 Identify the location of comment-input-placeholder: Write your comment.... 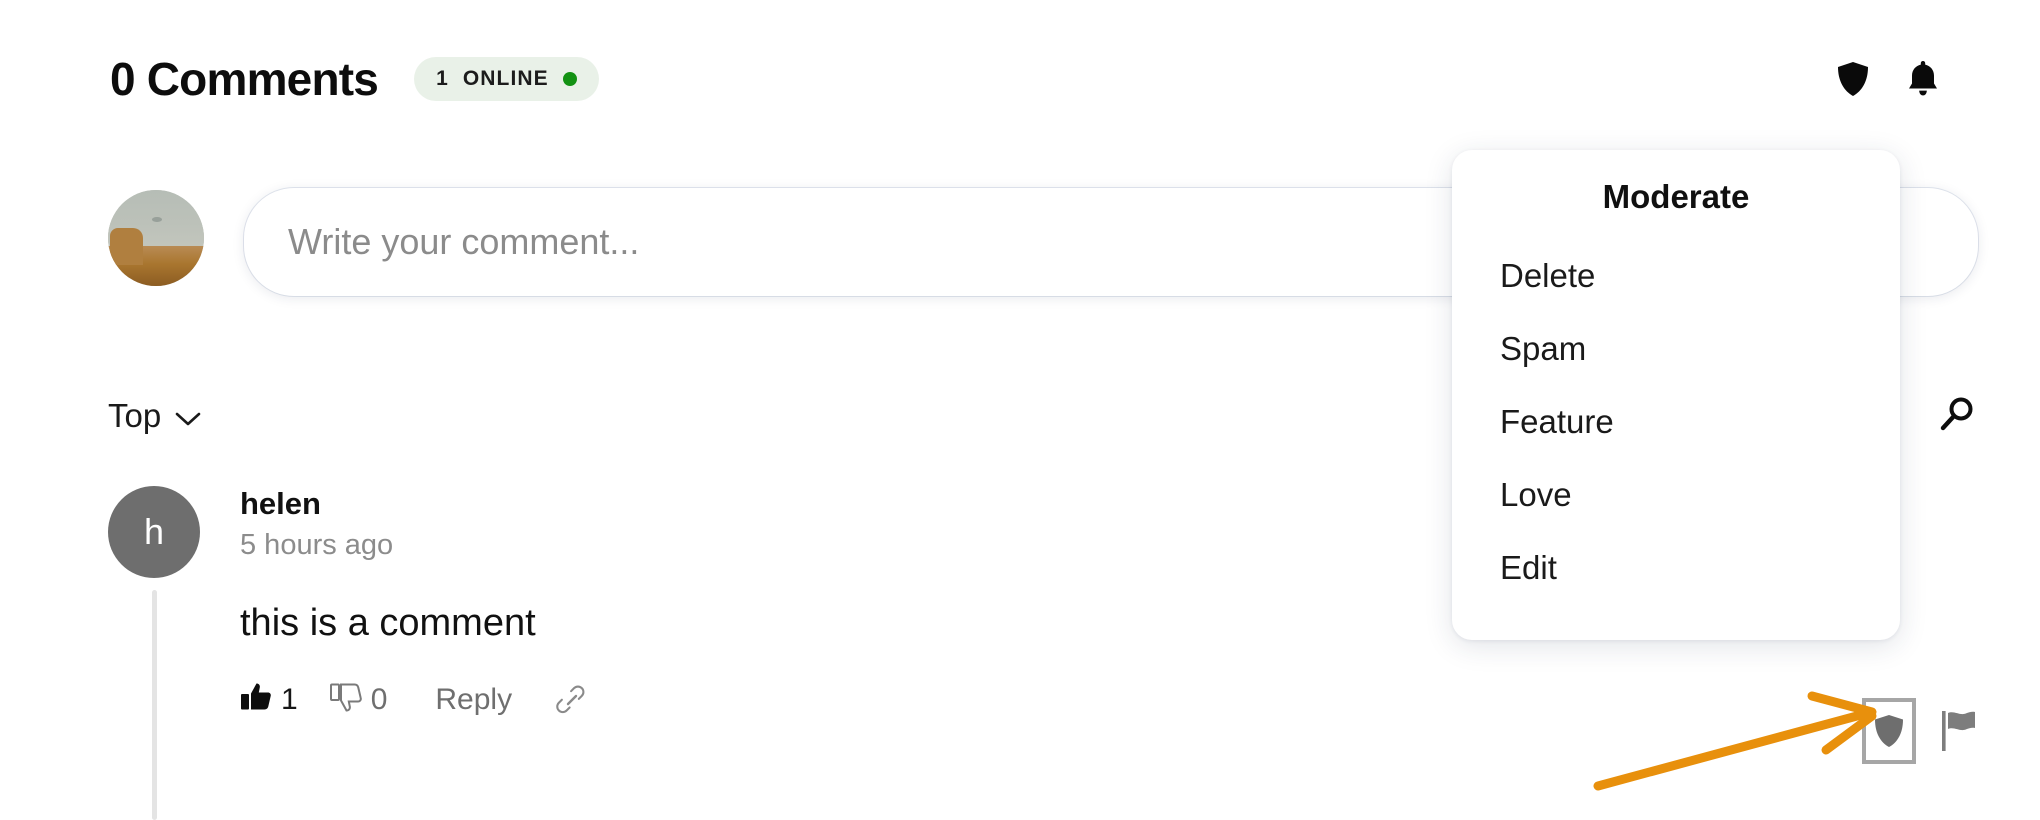
(464, 241).